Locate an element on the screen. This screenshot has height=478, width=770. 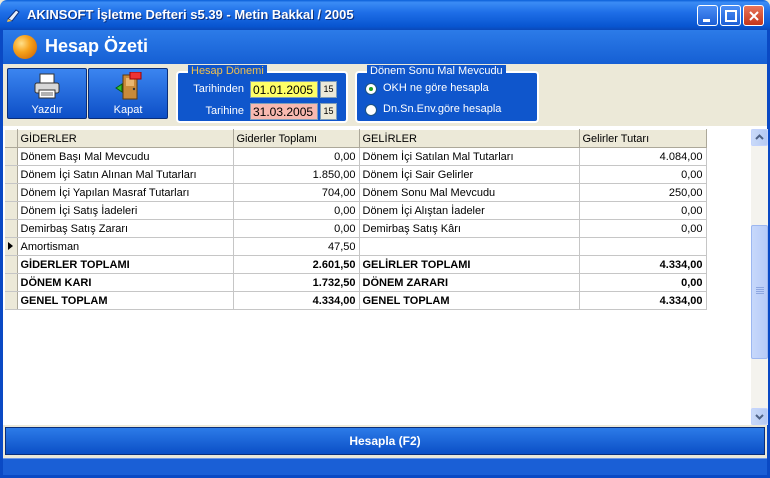
expense-total-cell: 1.850,00 is located at coordinates (296, 174).